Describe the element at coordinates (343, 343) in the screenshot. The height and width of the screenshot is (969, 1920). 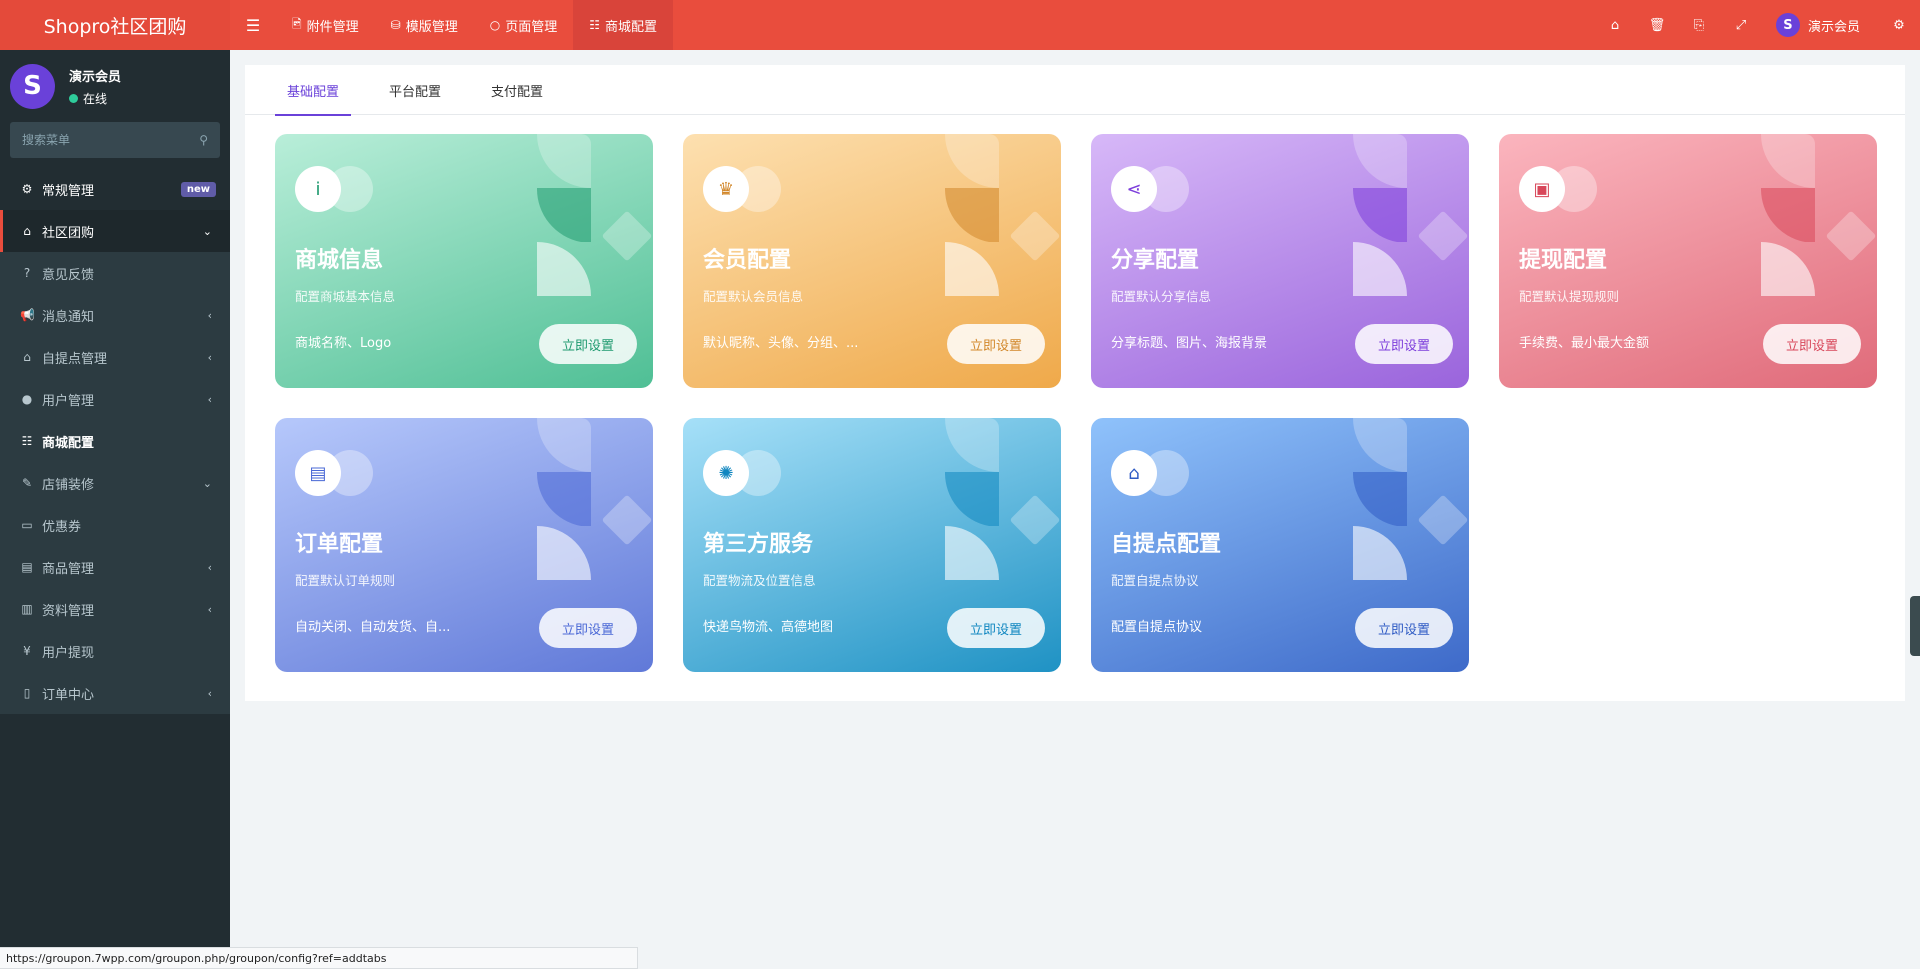
I see `card-description: 商城名称、Logo` at that location.